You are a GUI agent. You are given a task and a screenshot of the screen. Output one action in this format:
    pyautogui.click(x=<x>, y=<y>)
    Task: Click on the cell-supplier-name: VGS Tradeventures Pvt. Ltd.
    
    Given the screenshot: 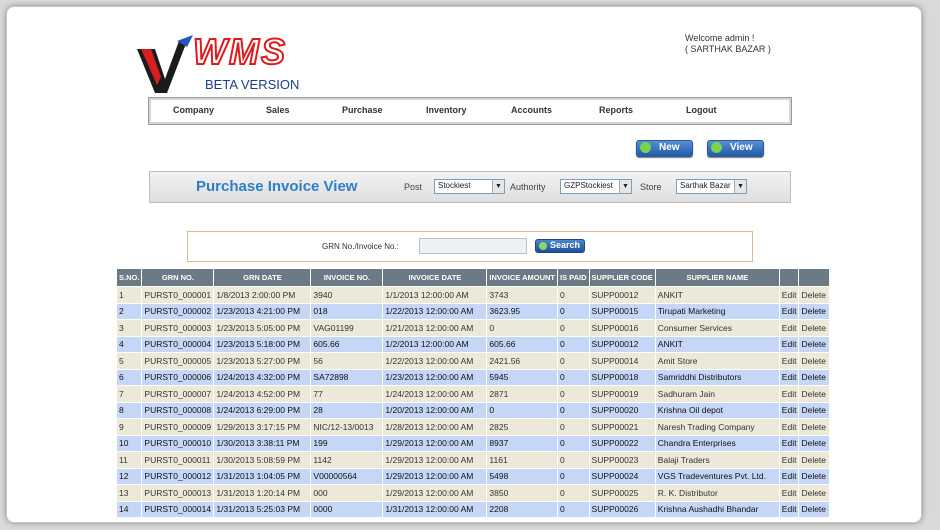 What is the action you would take?
    pyautogui.click(x=717, y=476)
    